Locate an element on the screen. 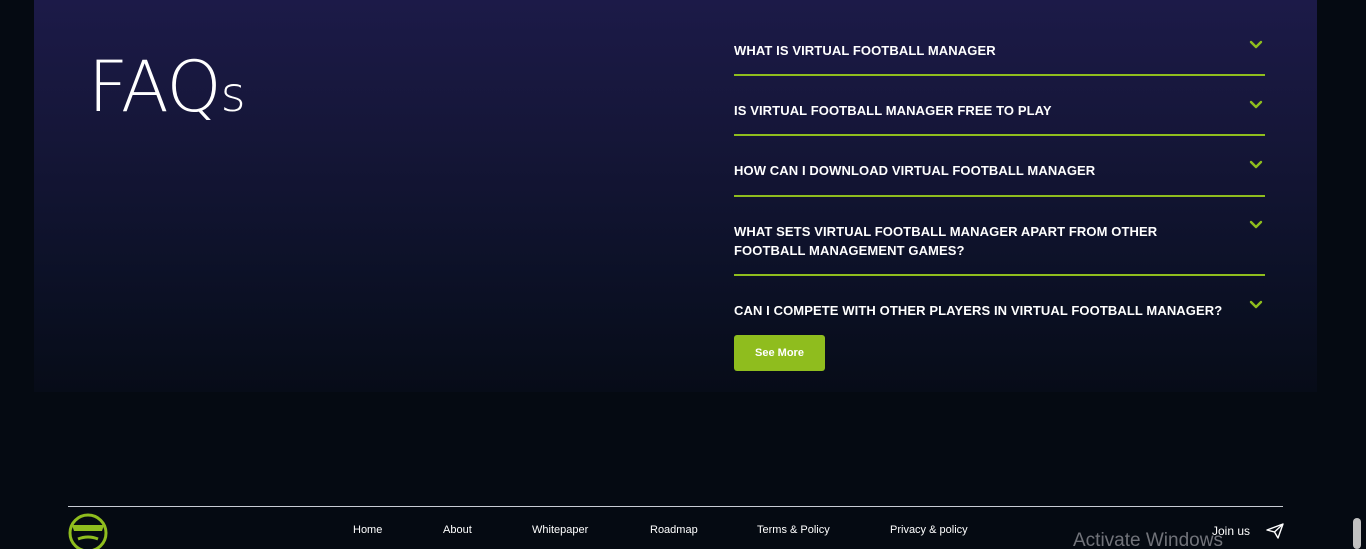 This screenshot has width=1366, height=549. footer-link-privacy: Privacy & policy is located at coordinates (929, 530).